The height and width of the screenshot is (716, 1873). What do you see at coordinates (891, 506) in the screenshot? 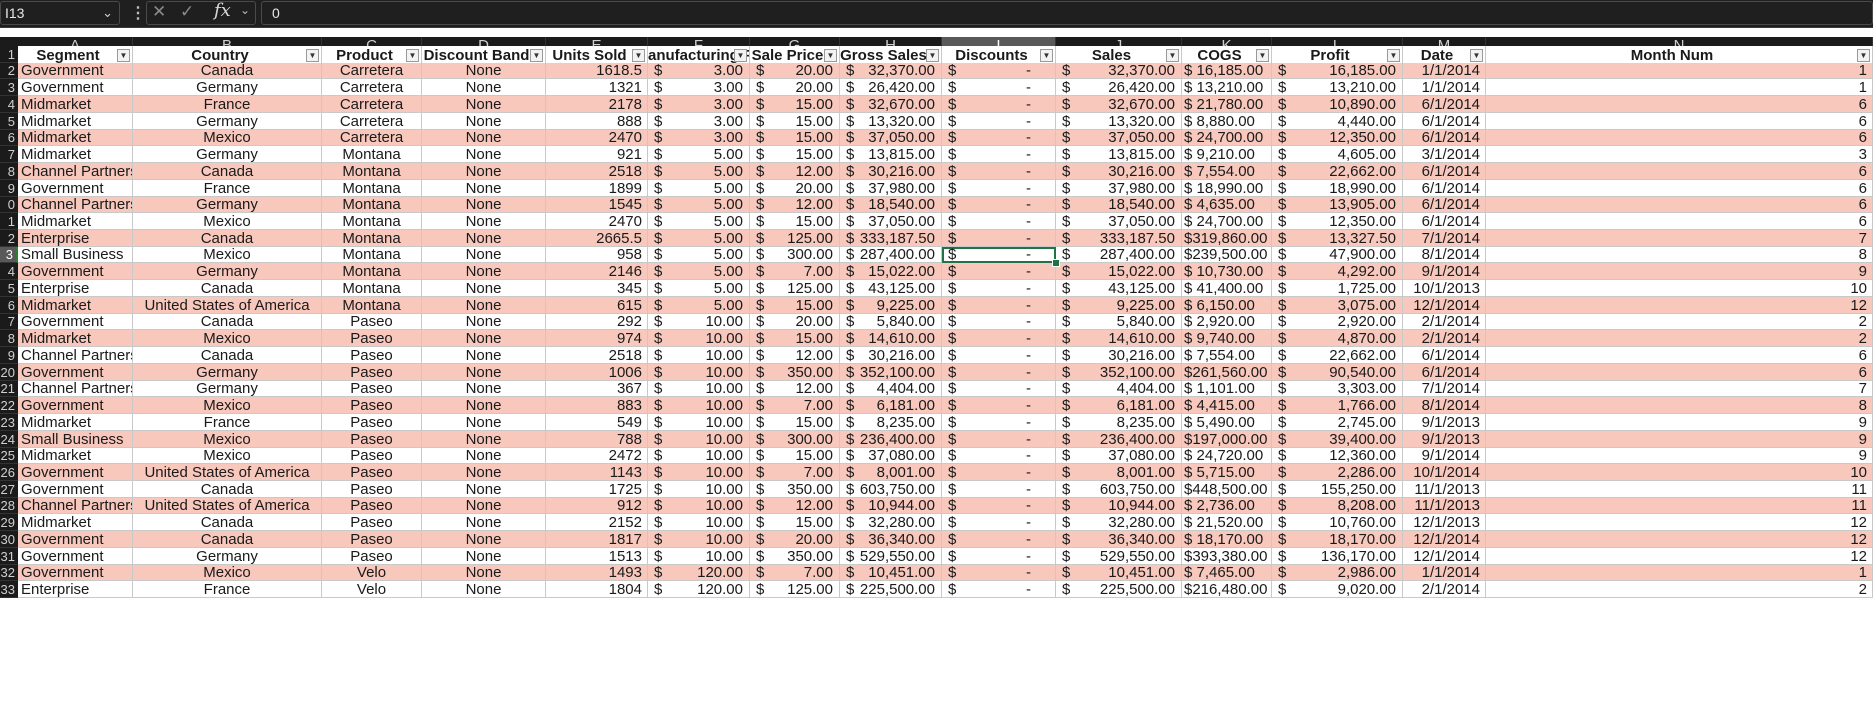
I see `cell-h: $10,944.00` at bounding box center [891, 506].